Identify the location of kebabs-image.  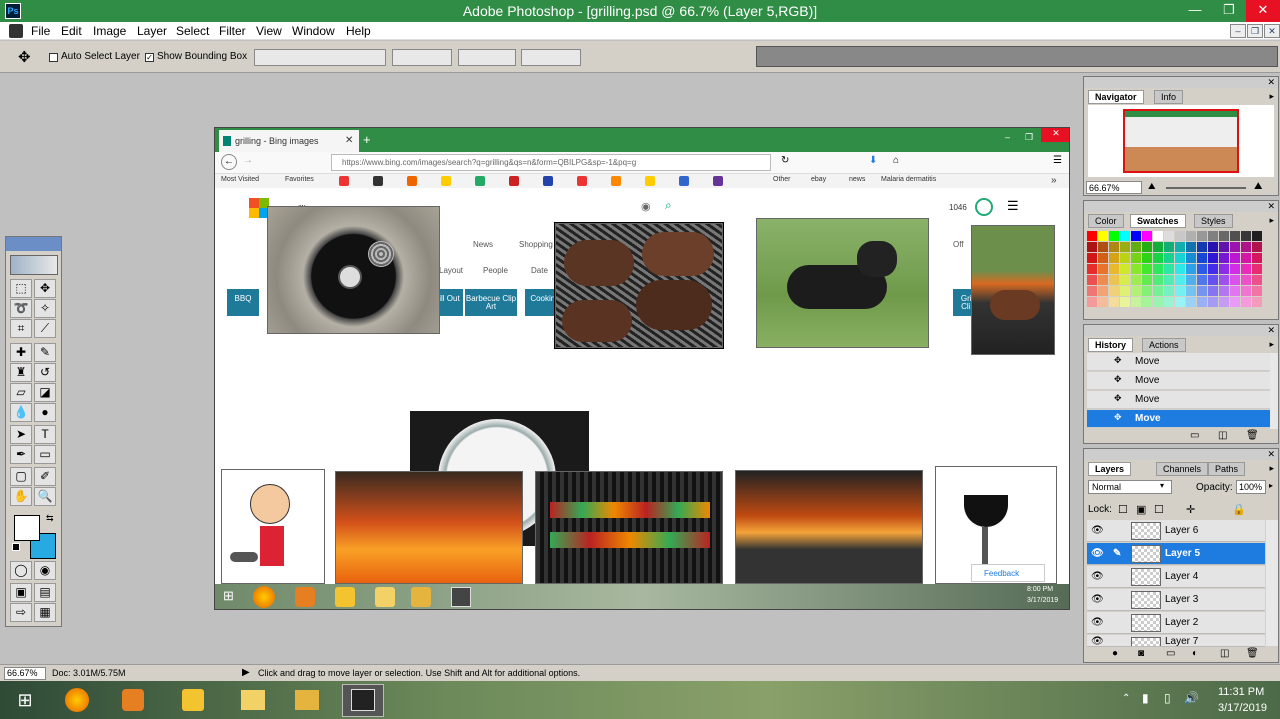
(629, 527).